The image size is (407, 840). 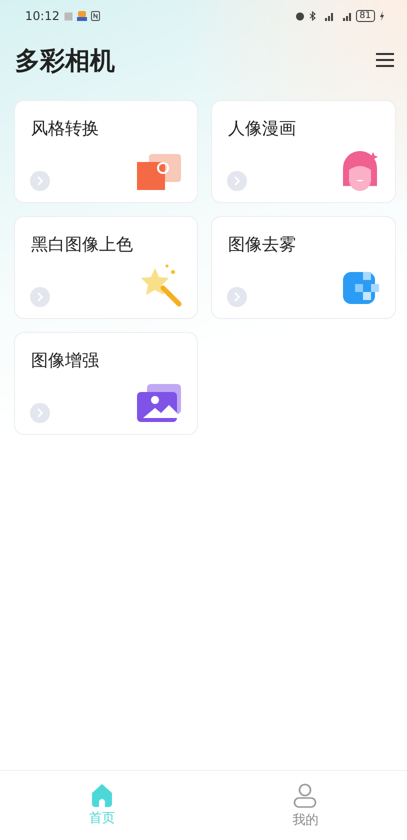 What do you see at coordinates (106, 383) in the screenshot?
I see `feature-card: 图像增强` at bounding box center [106, 383].